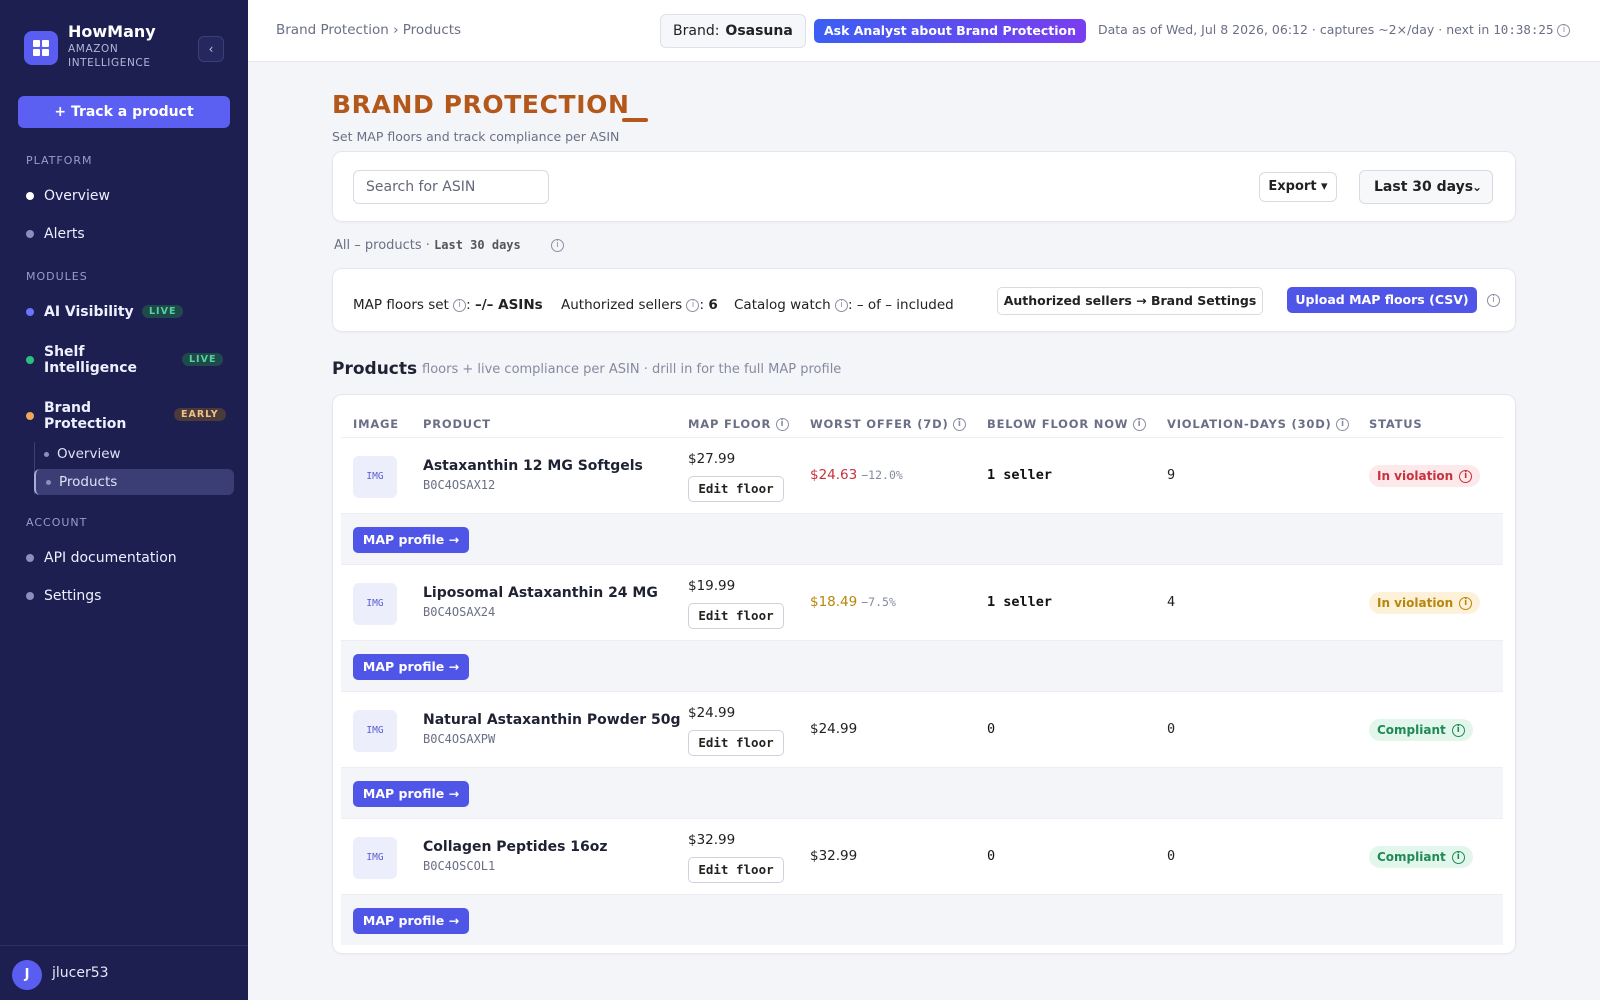 The height and width of the screenshot is (1000, 1600). I want to click on nav-item-overview: Overview, so click(68, 196).